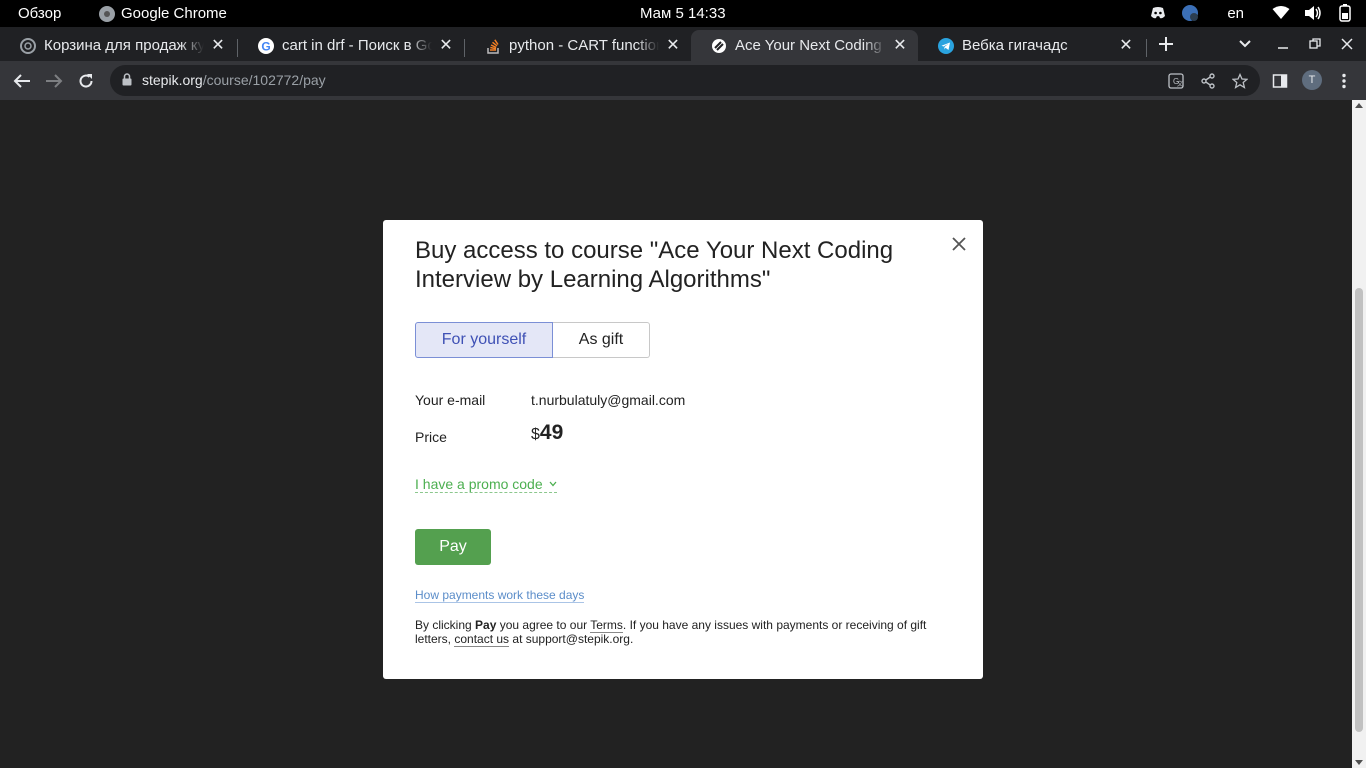 The image size is (1366, 768). I want to click on reload-button, so click(86, 81).